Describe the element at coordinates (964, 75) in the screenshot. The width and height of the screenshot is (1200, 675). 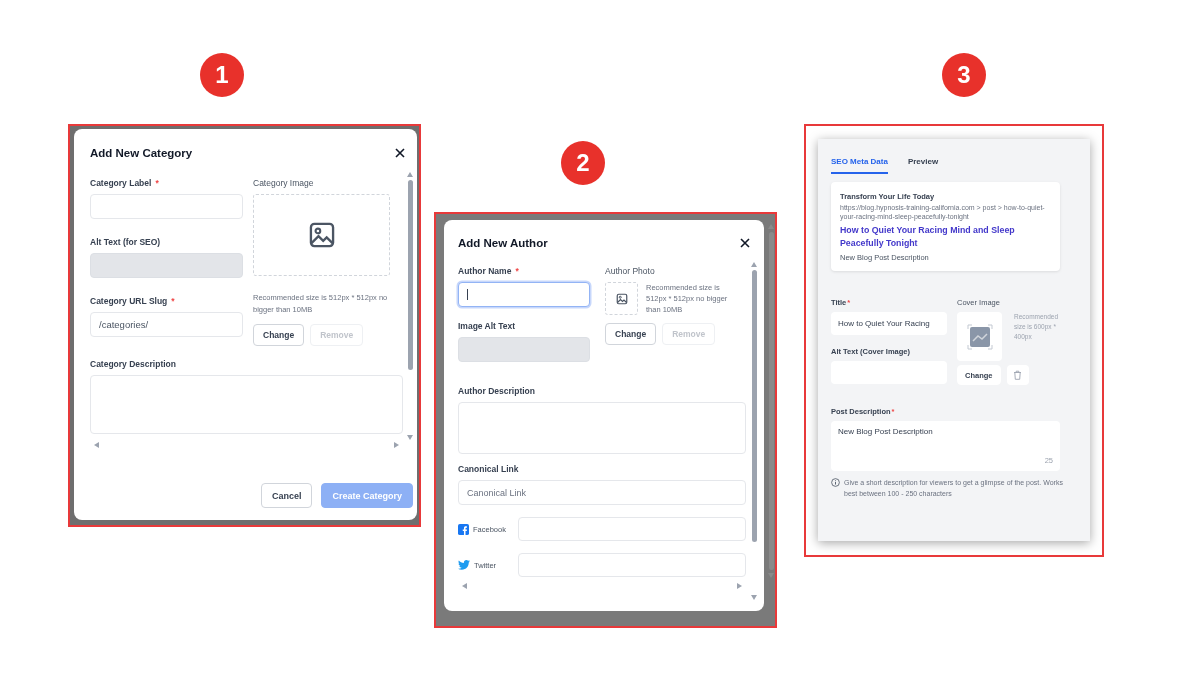
I see `number-badge: 3` at that location.